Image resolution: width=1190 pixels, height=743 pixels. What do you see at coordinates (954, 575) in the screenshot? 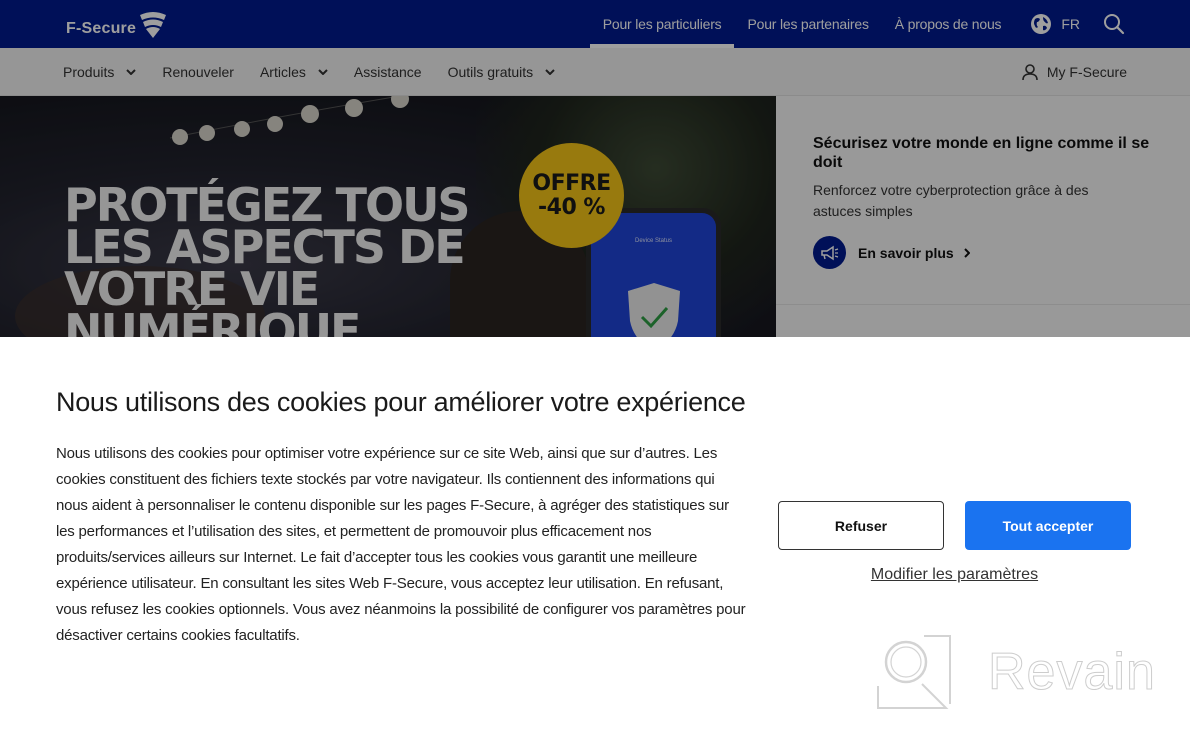
I see `modify-settings-link: Modifier les paramètres` at bounding box center [954, 575].